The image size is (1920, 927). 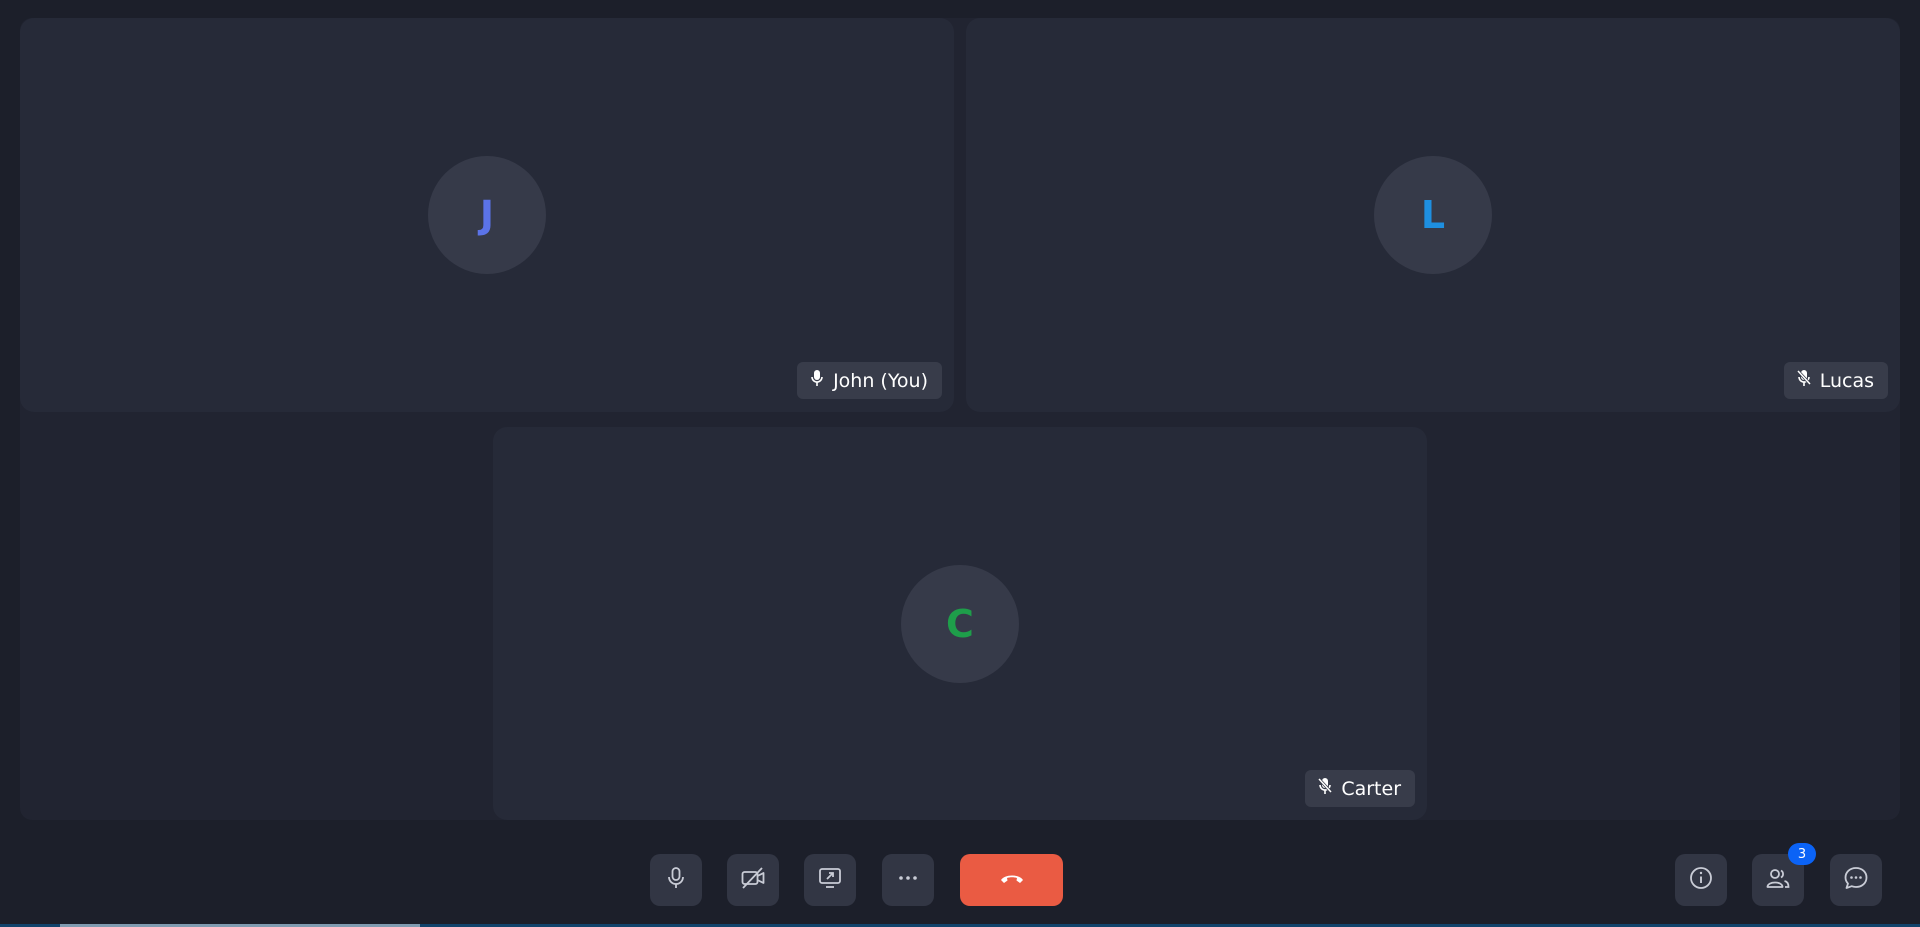 I want to click on participant-name: Lucas, so click(x=1846, y=380).